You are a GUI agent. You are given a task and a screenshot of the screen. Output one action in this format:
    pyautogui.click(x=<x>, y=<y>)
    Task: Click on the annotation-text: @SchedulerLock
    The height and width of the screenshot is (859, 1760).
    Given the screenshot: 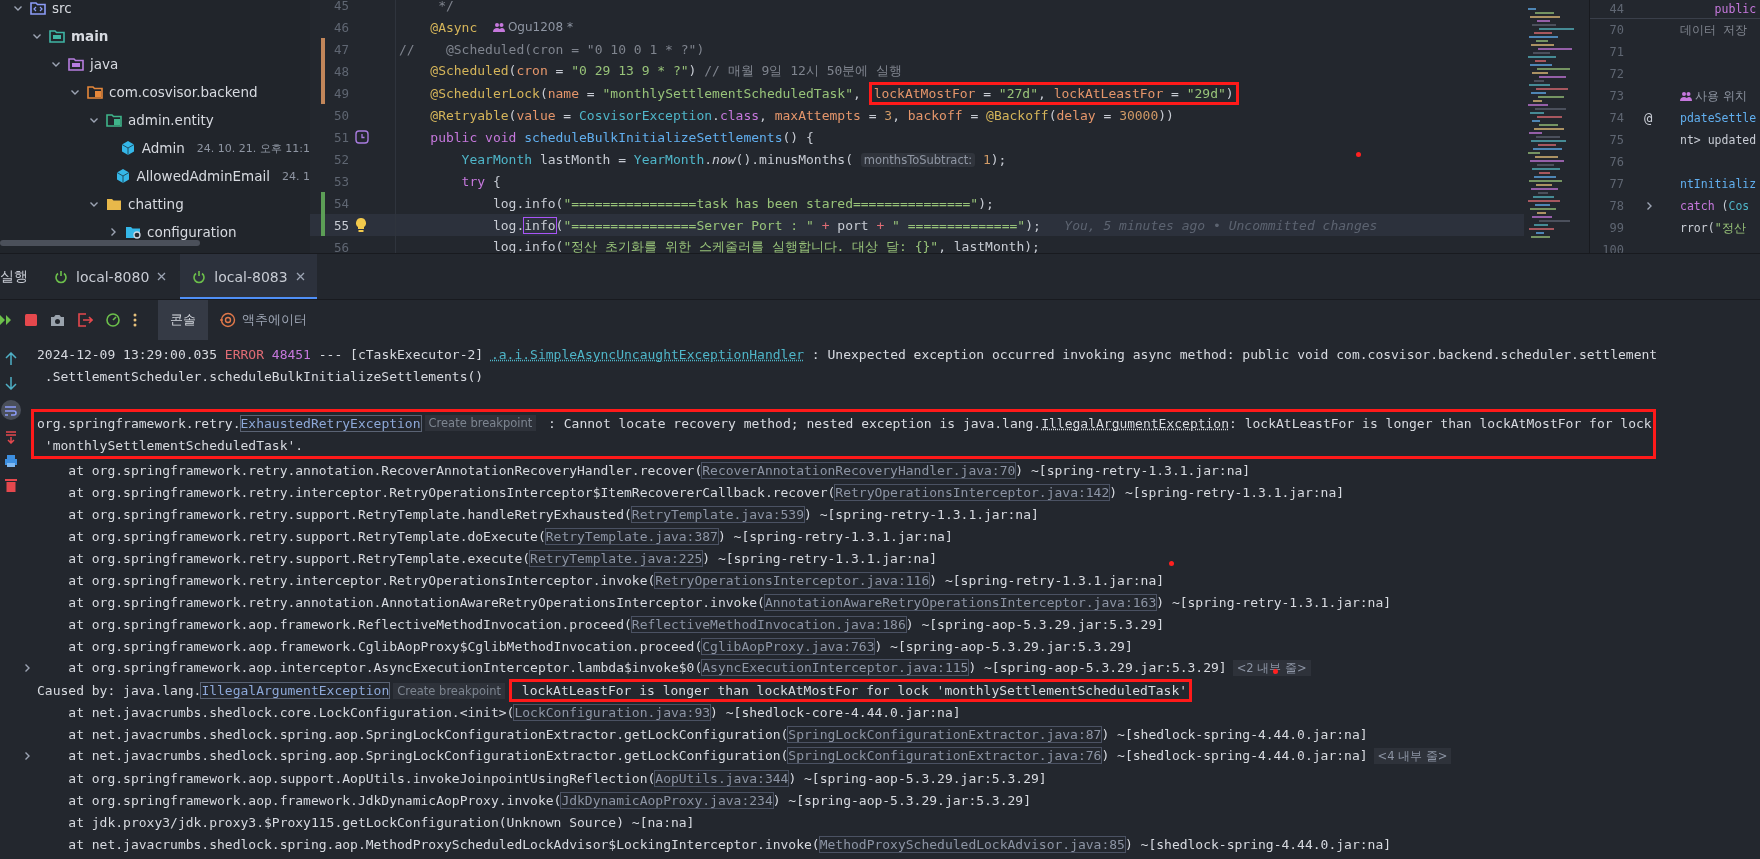 What is the action you would take?
    pyautogui.click(x=484, y=93)
    